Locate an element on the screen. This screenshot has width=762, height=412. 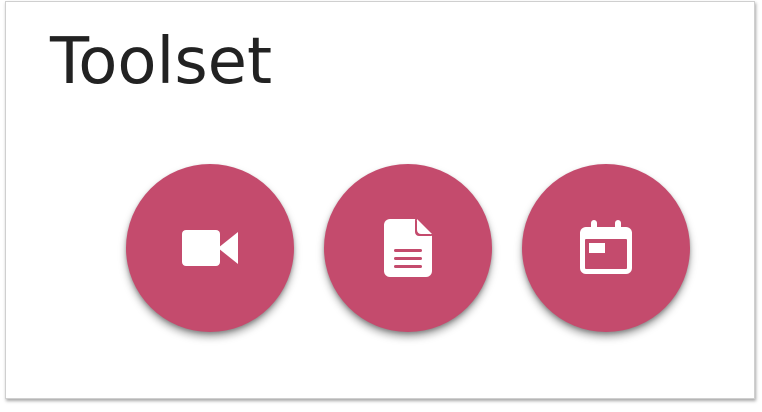
calendar-icon is located at coordinates (606, 248).